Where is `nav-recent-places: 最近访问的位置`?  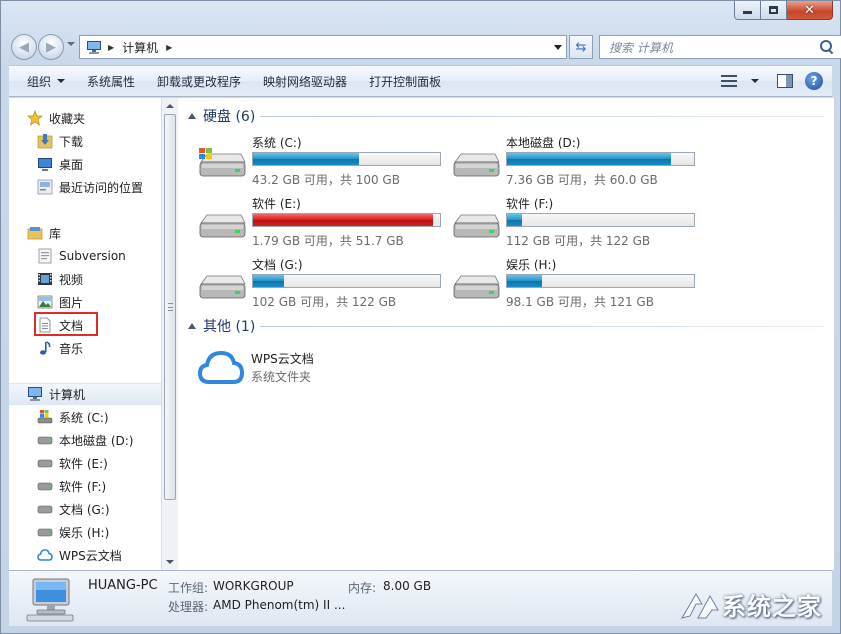 nav-recent-places: 最近访问的位置 is located at coordinates (99, 187).